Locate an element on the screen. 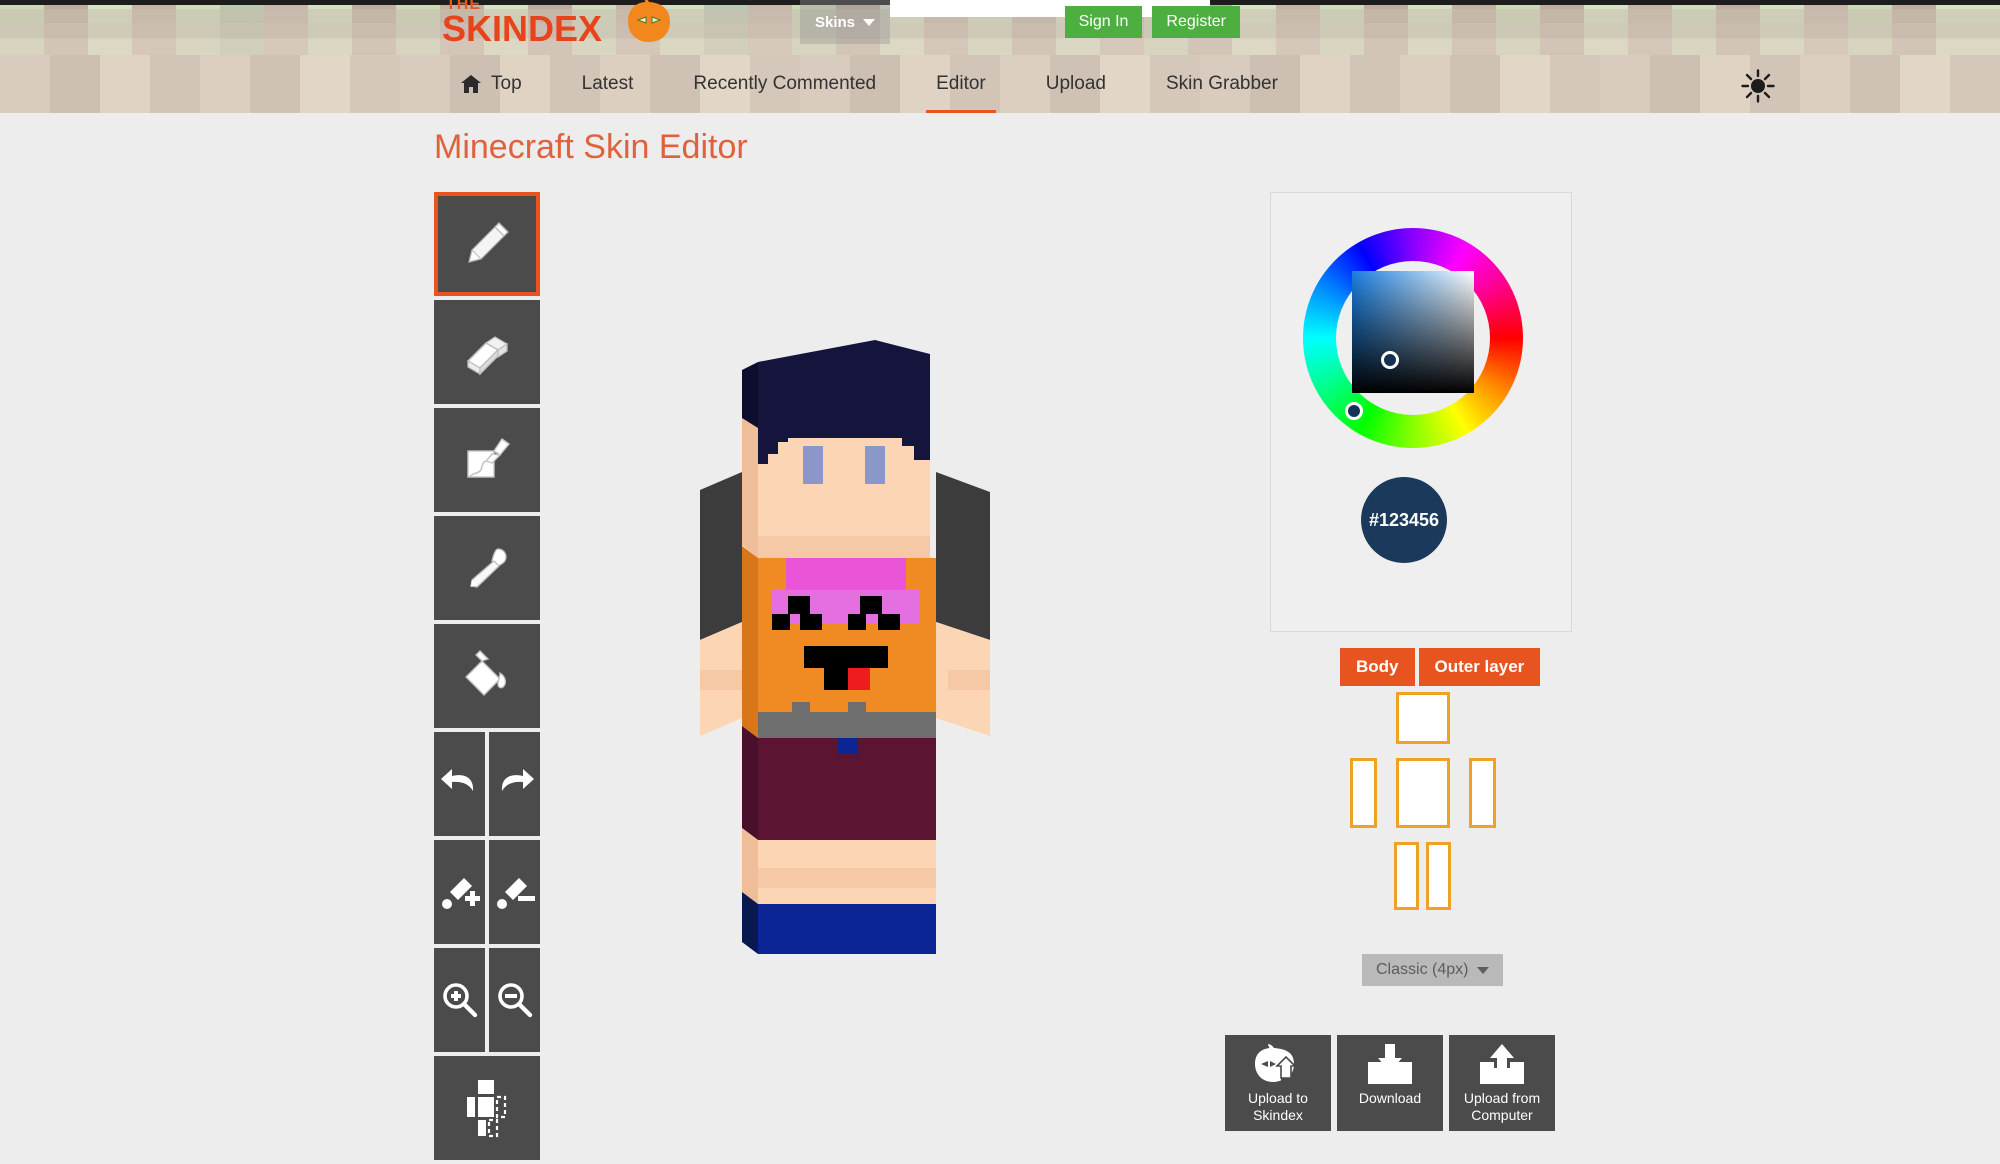 This screenshot has width=2000, height=1164. brush-size-increase is located at coordinates (459, 892).